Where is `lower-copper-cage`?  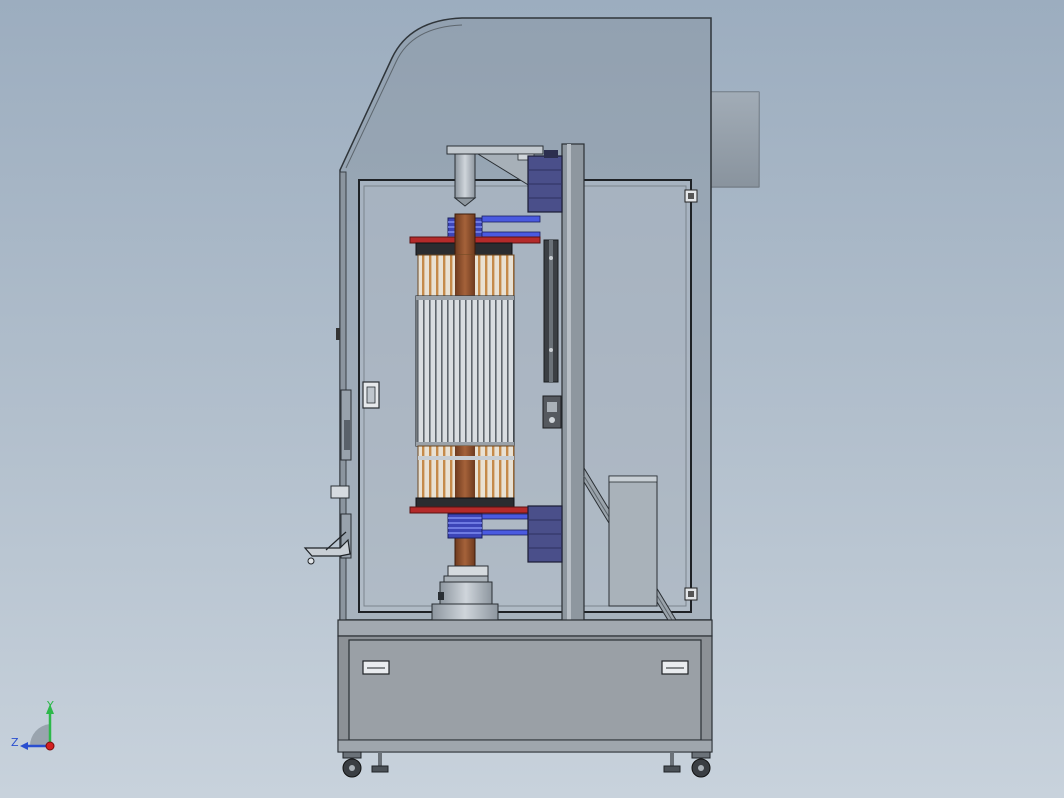
lower-copper-cage is located at coordinates (466, 472).